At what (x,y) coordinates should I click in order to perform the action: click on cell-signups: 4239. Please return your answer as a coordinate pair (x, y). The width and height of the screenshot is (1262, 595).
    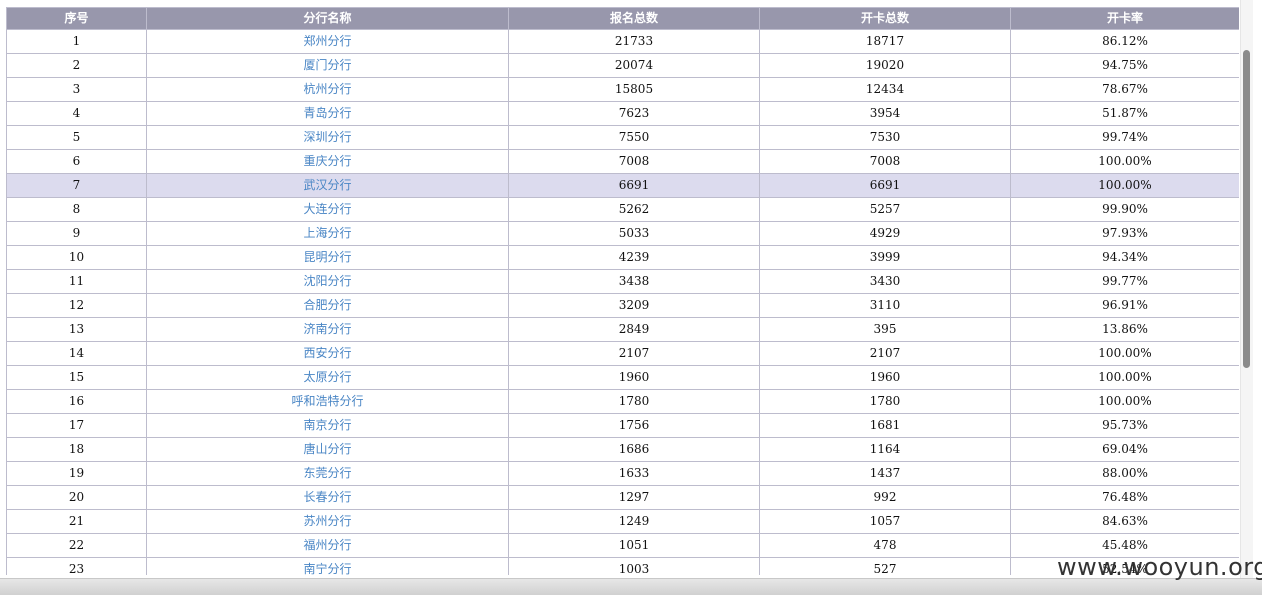
    Looking at the image, I should click on (634, 257).